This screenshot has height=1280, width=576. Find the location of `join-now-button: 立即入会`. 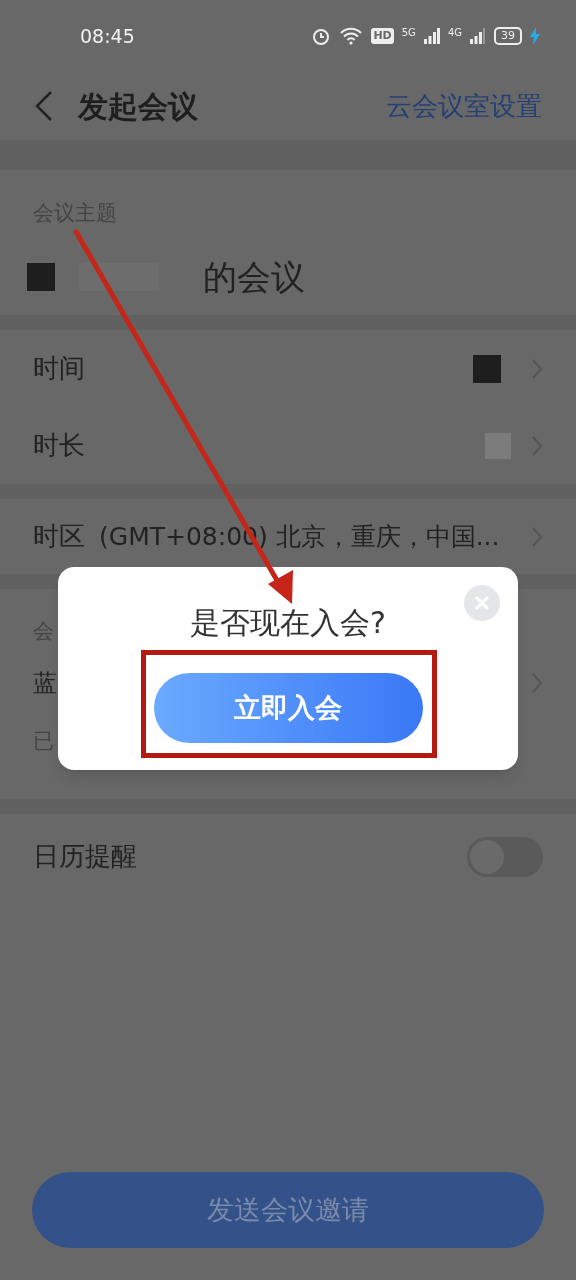

join-now-button: 立即入会 is located at coordinates (288, 708).